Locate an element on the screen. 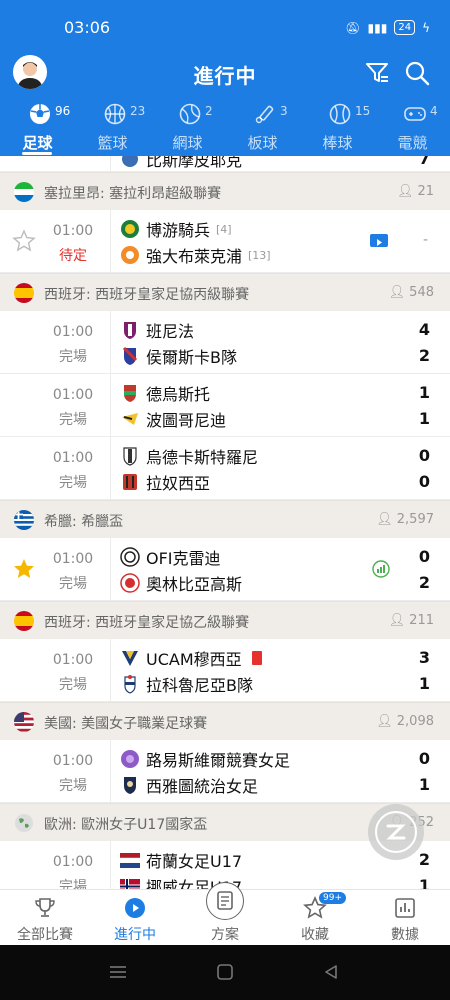 The width and height of the screenshot is (450, 1000). league-header: 西班牙: 西班牙皇家足協乙級聯賽 👤︎ 211 is located at coordinates (225, 620).